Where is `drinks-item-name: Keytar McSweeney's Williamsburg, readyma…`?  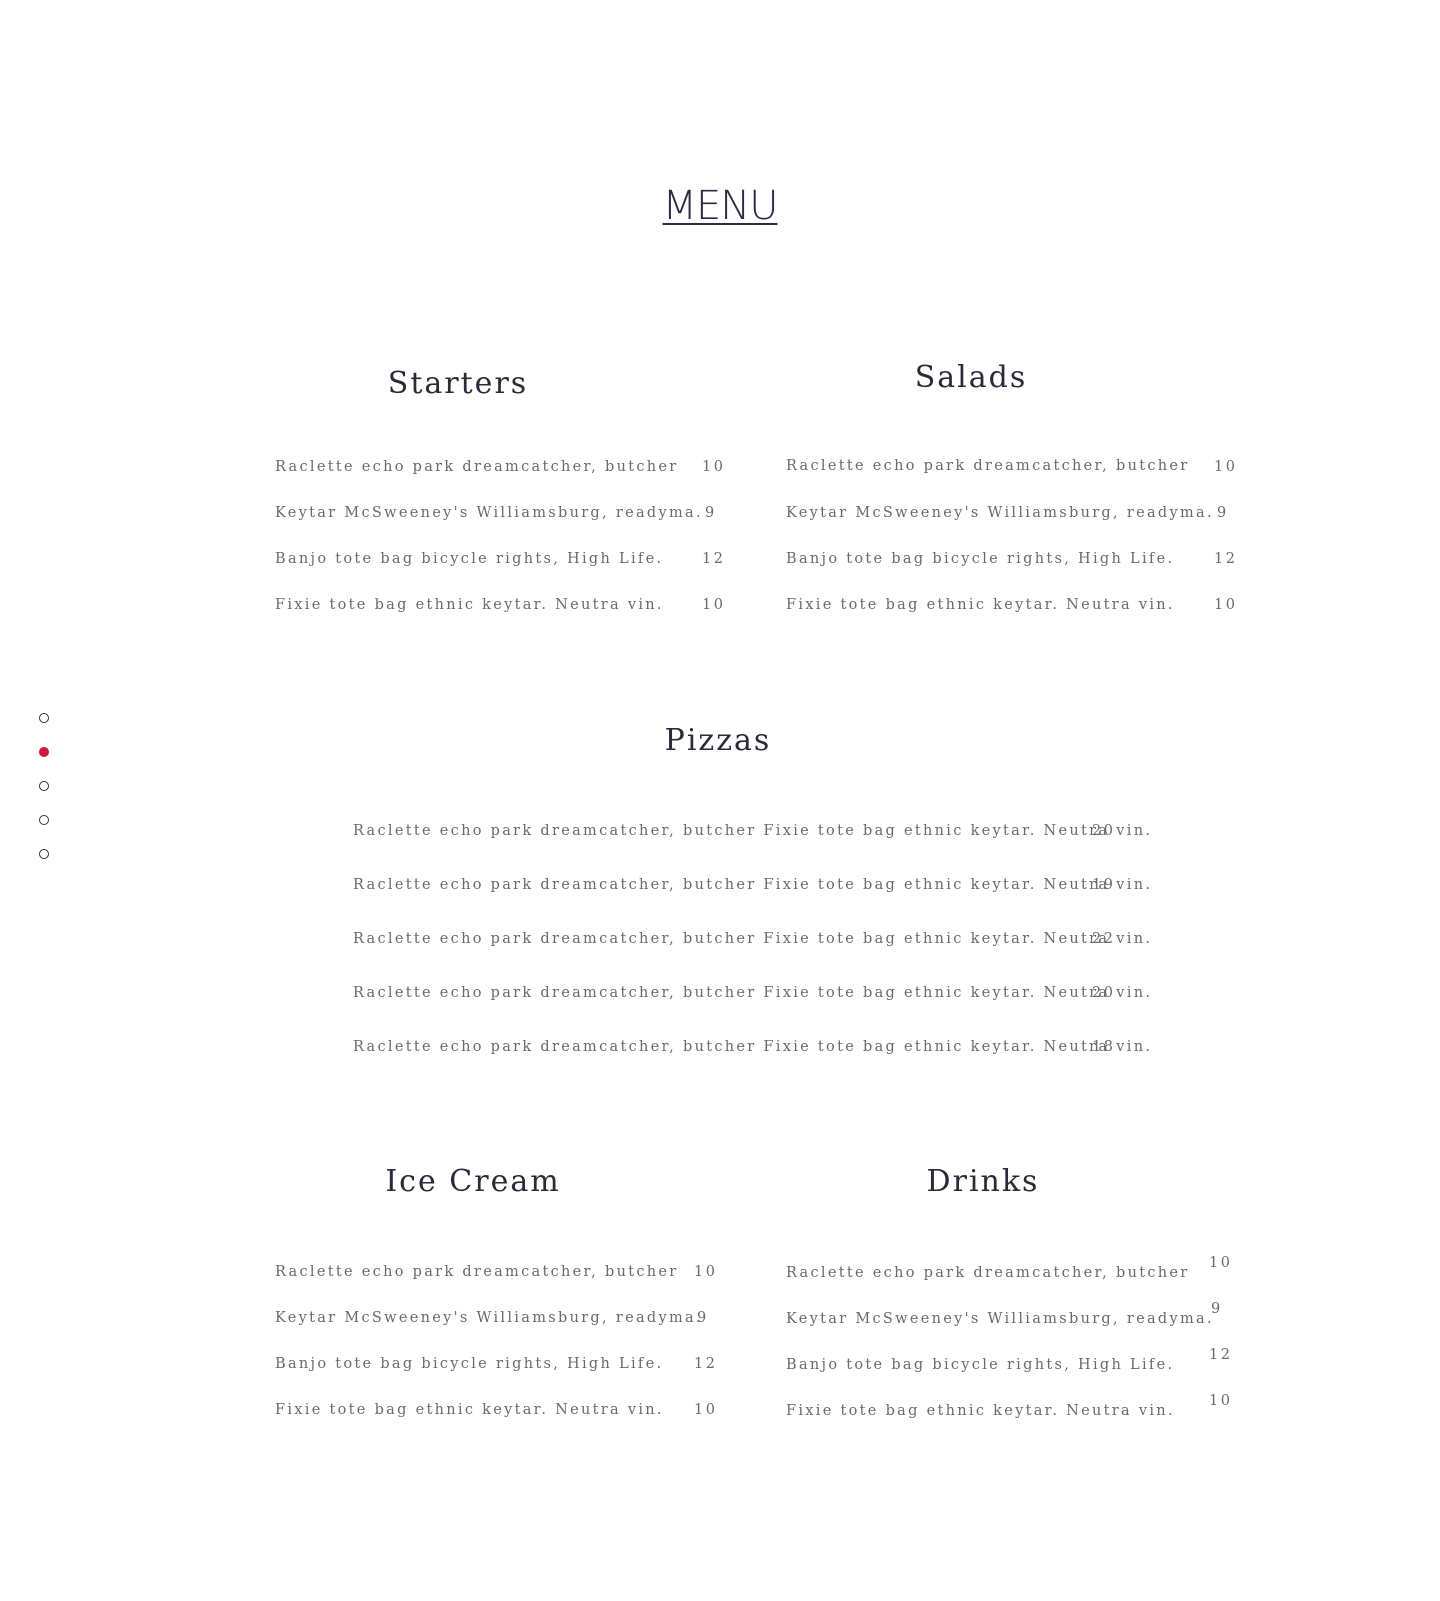
drinks-item-name: Keytar McSweeney's Williamsburg, readyma… is located at coordinates (1000, 1319).